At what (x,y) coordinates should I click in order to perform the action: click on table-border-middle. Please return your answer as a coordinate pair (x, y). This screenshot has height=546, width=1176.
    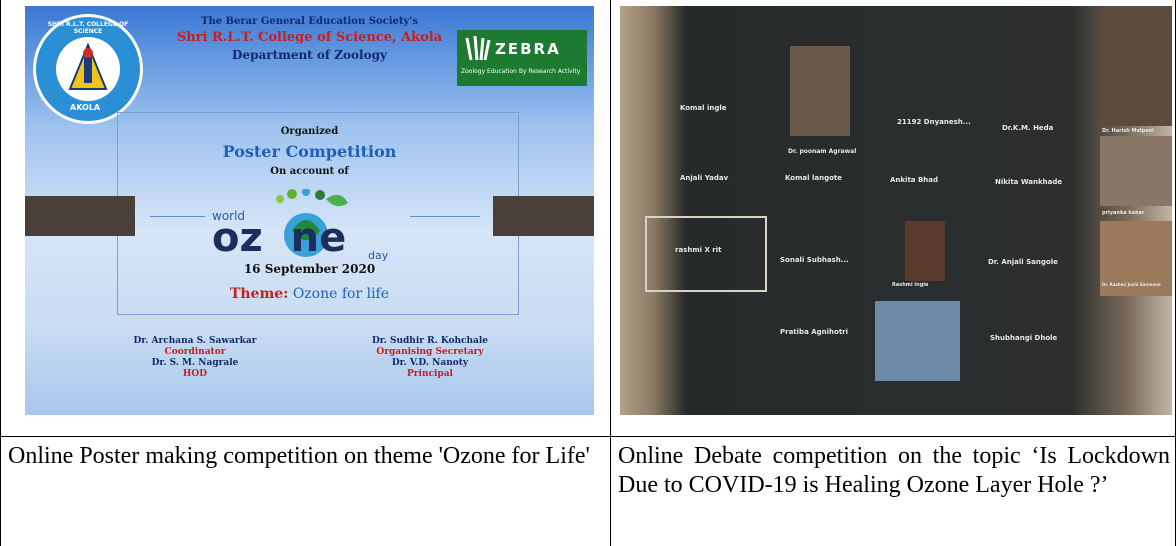
    Looking at the image, I should click on (610, 273).